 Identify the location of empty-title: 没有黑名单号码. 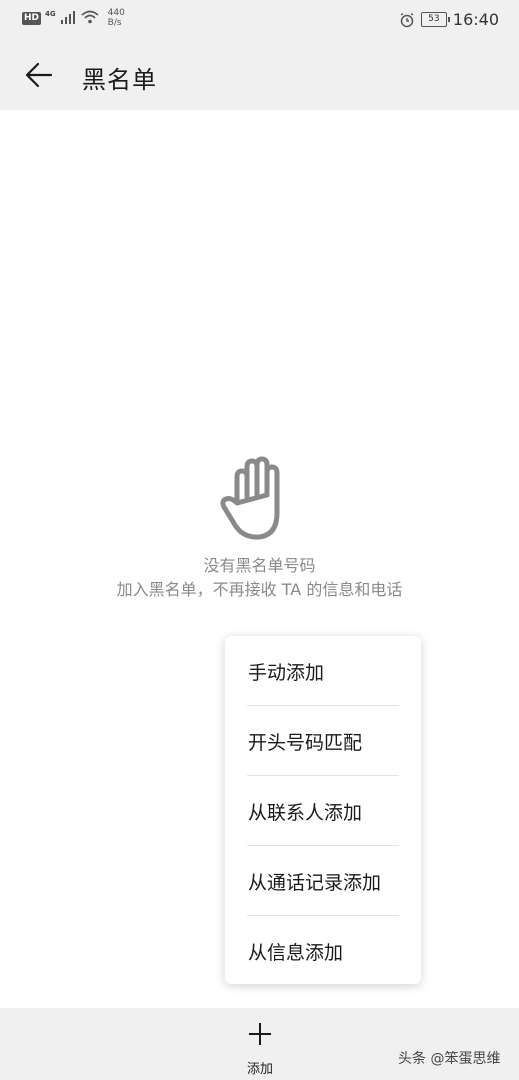
(259, 565).